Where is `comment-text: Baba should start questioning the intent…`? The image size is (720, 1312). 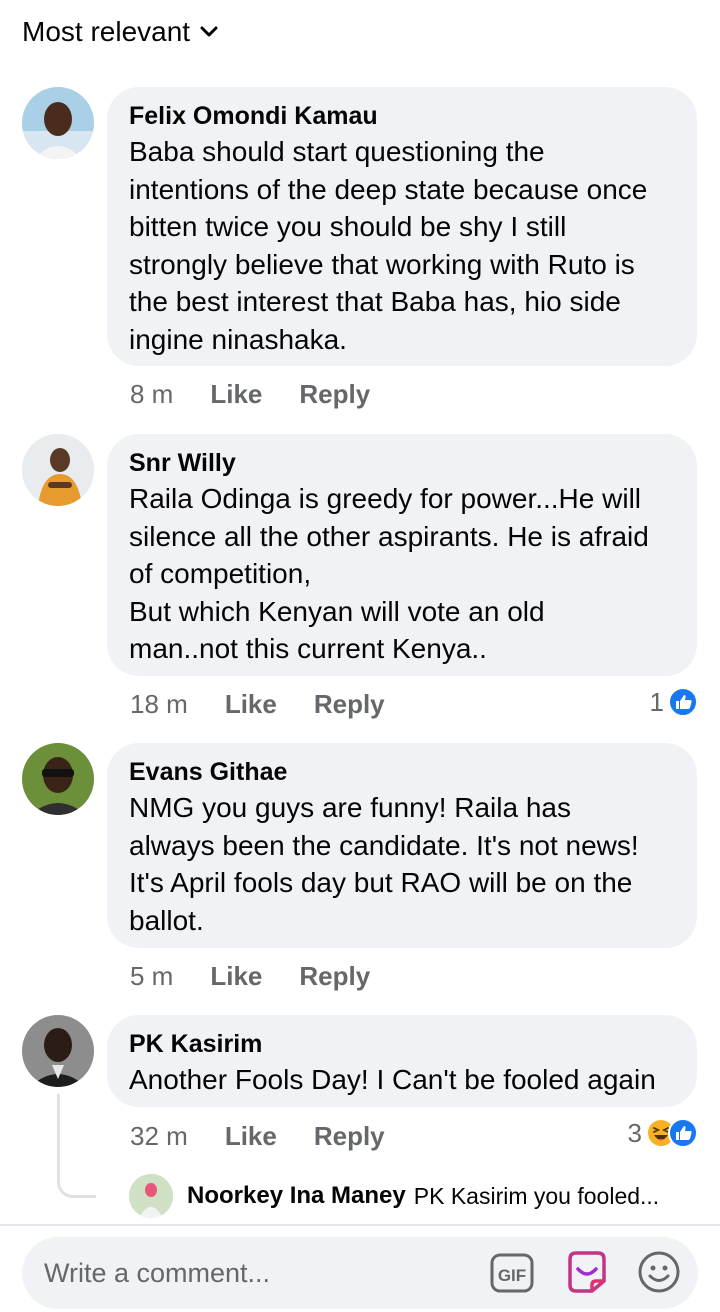
comment-text: Baba should start questioning the intent… is located at coordinates (388, 245).